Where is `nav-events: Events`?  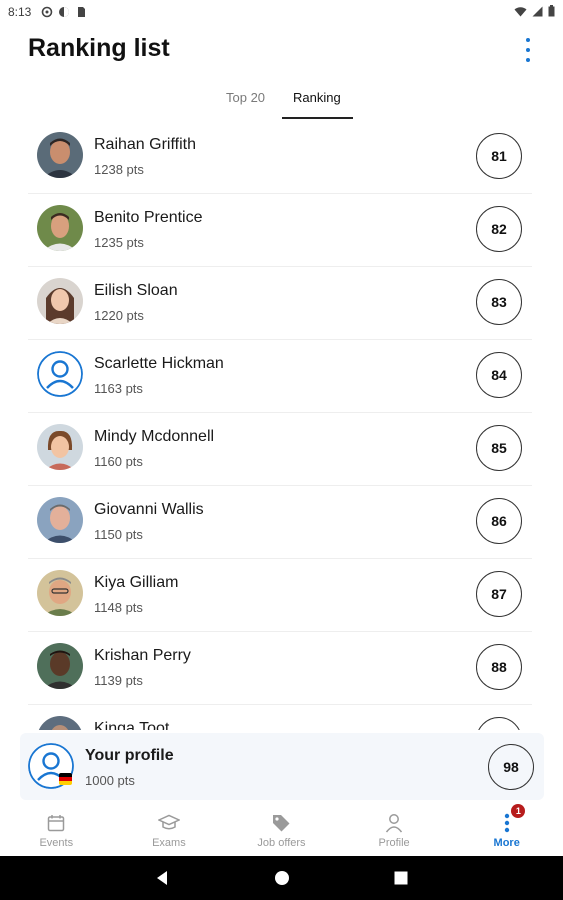 nav-events: Events is located at coordinates (56, 828).